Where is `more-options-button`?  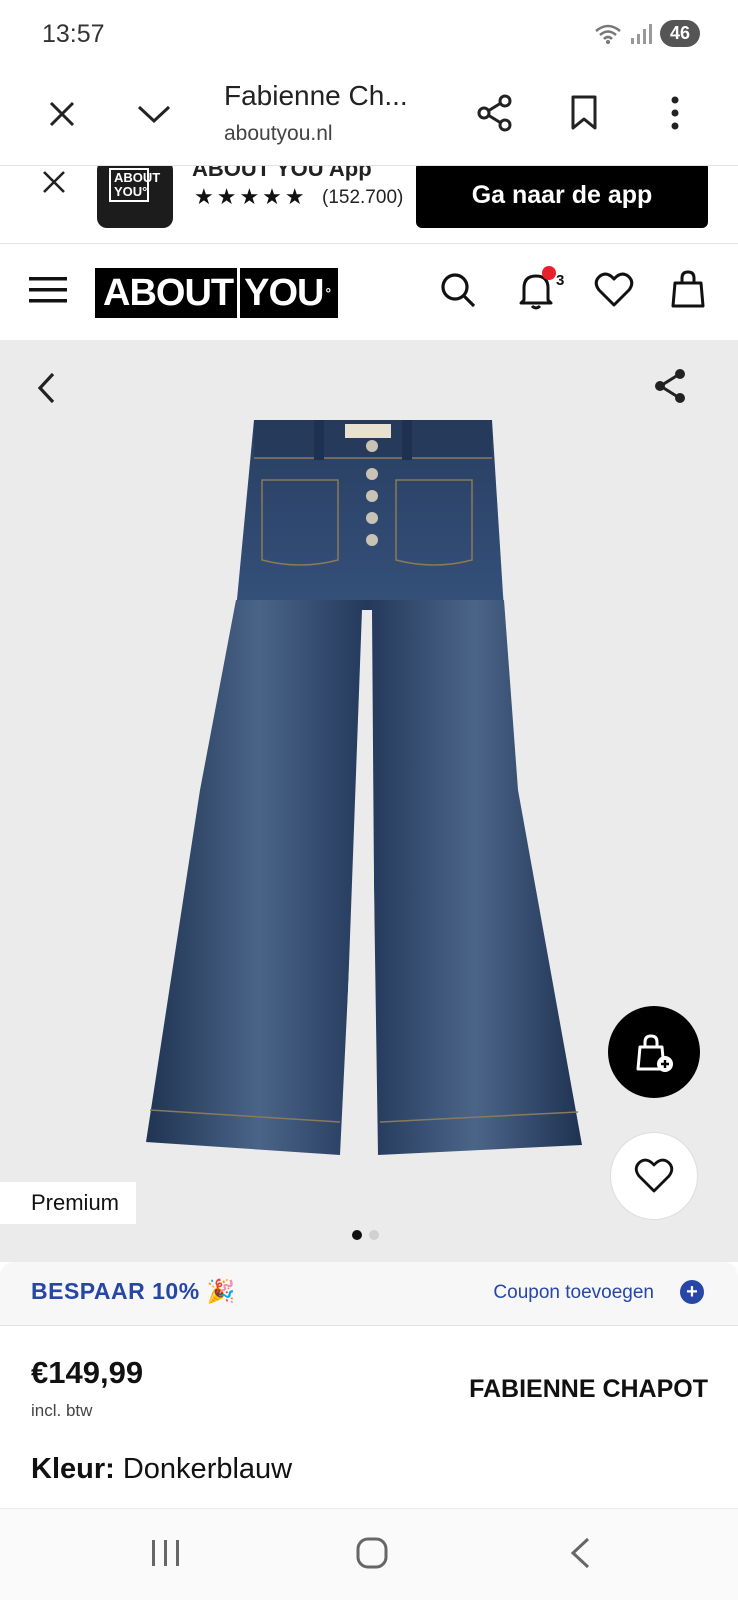
more-options-button is located at coordinates (675, 113).